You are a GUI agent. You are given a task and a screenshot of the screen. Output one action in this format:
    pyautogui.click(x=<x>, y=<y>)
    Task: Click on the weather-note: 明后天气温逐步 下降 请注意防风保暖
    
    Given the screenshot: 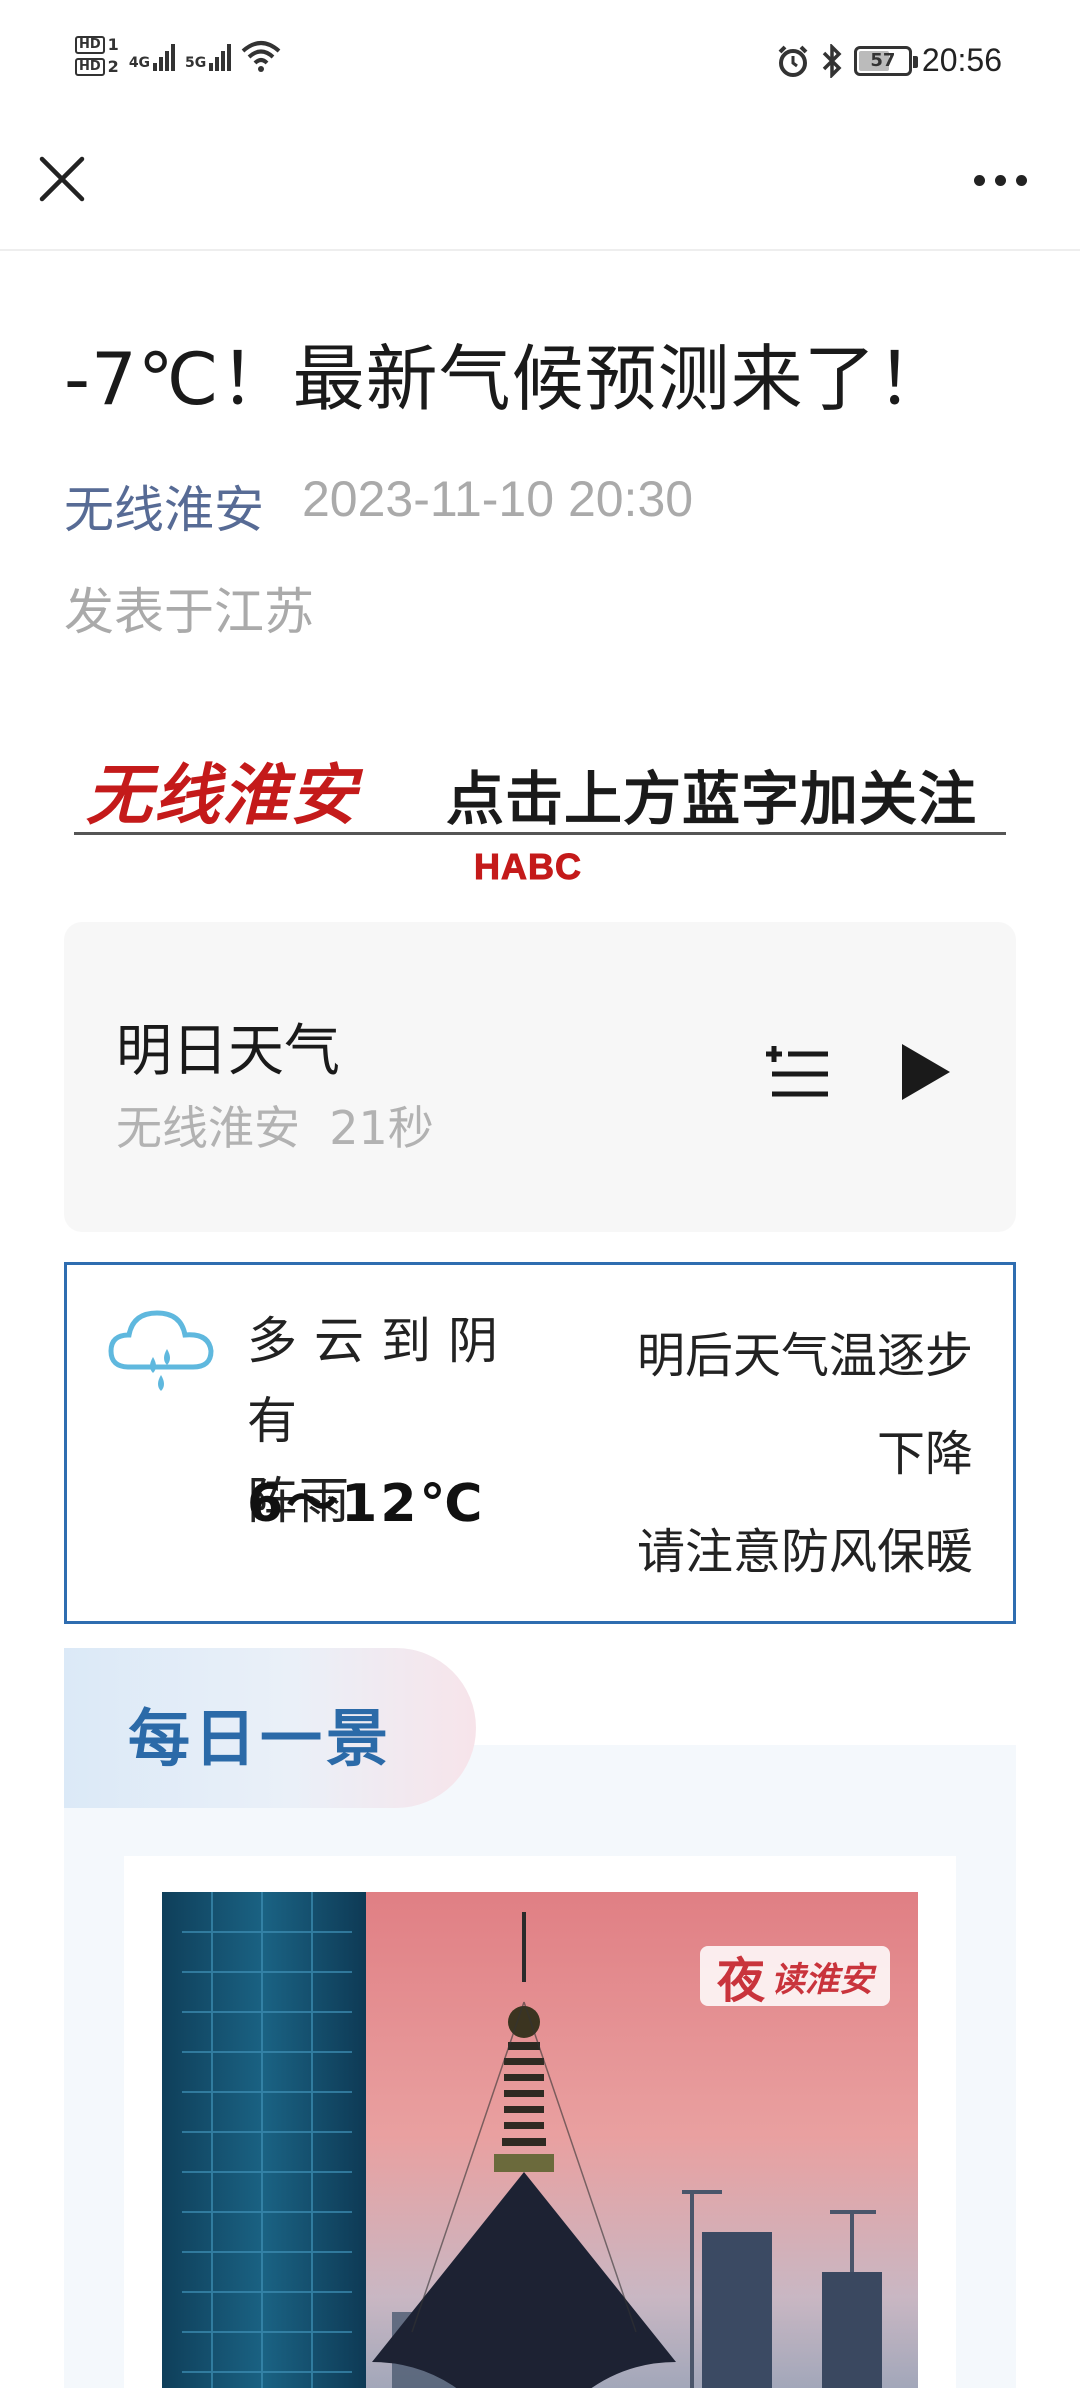 What is the action you would take?
    pyautogui.click(x=793, y=1454)
    